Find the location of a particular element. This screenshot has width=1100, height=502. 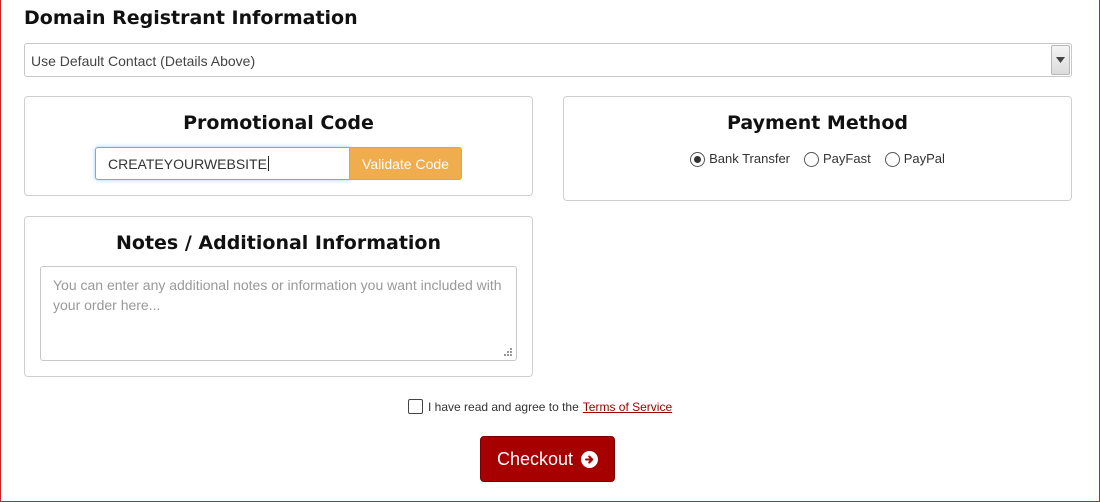

promo-code-value: CREATEYOURWEBSITE is located at coordinates (187, 164).